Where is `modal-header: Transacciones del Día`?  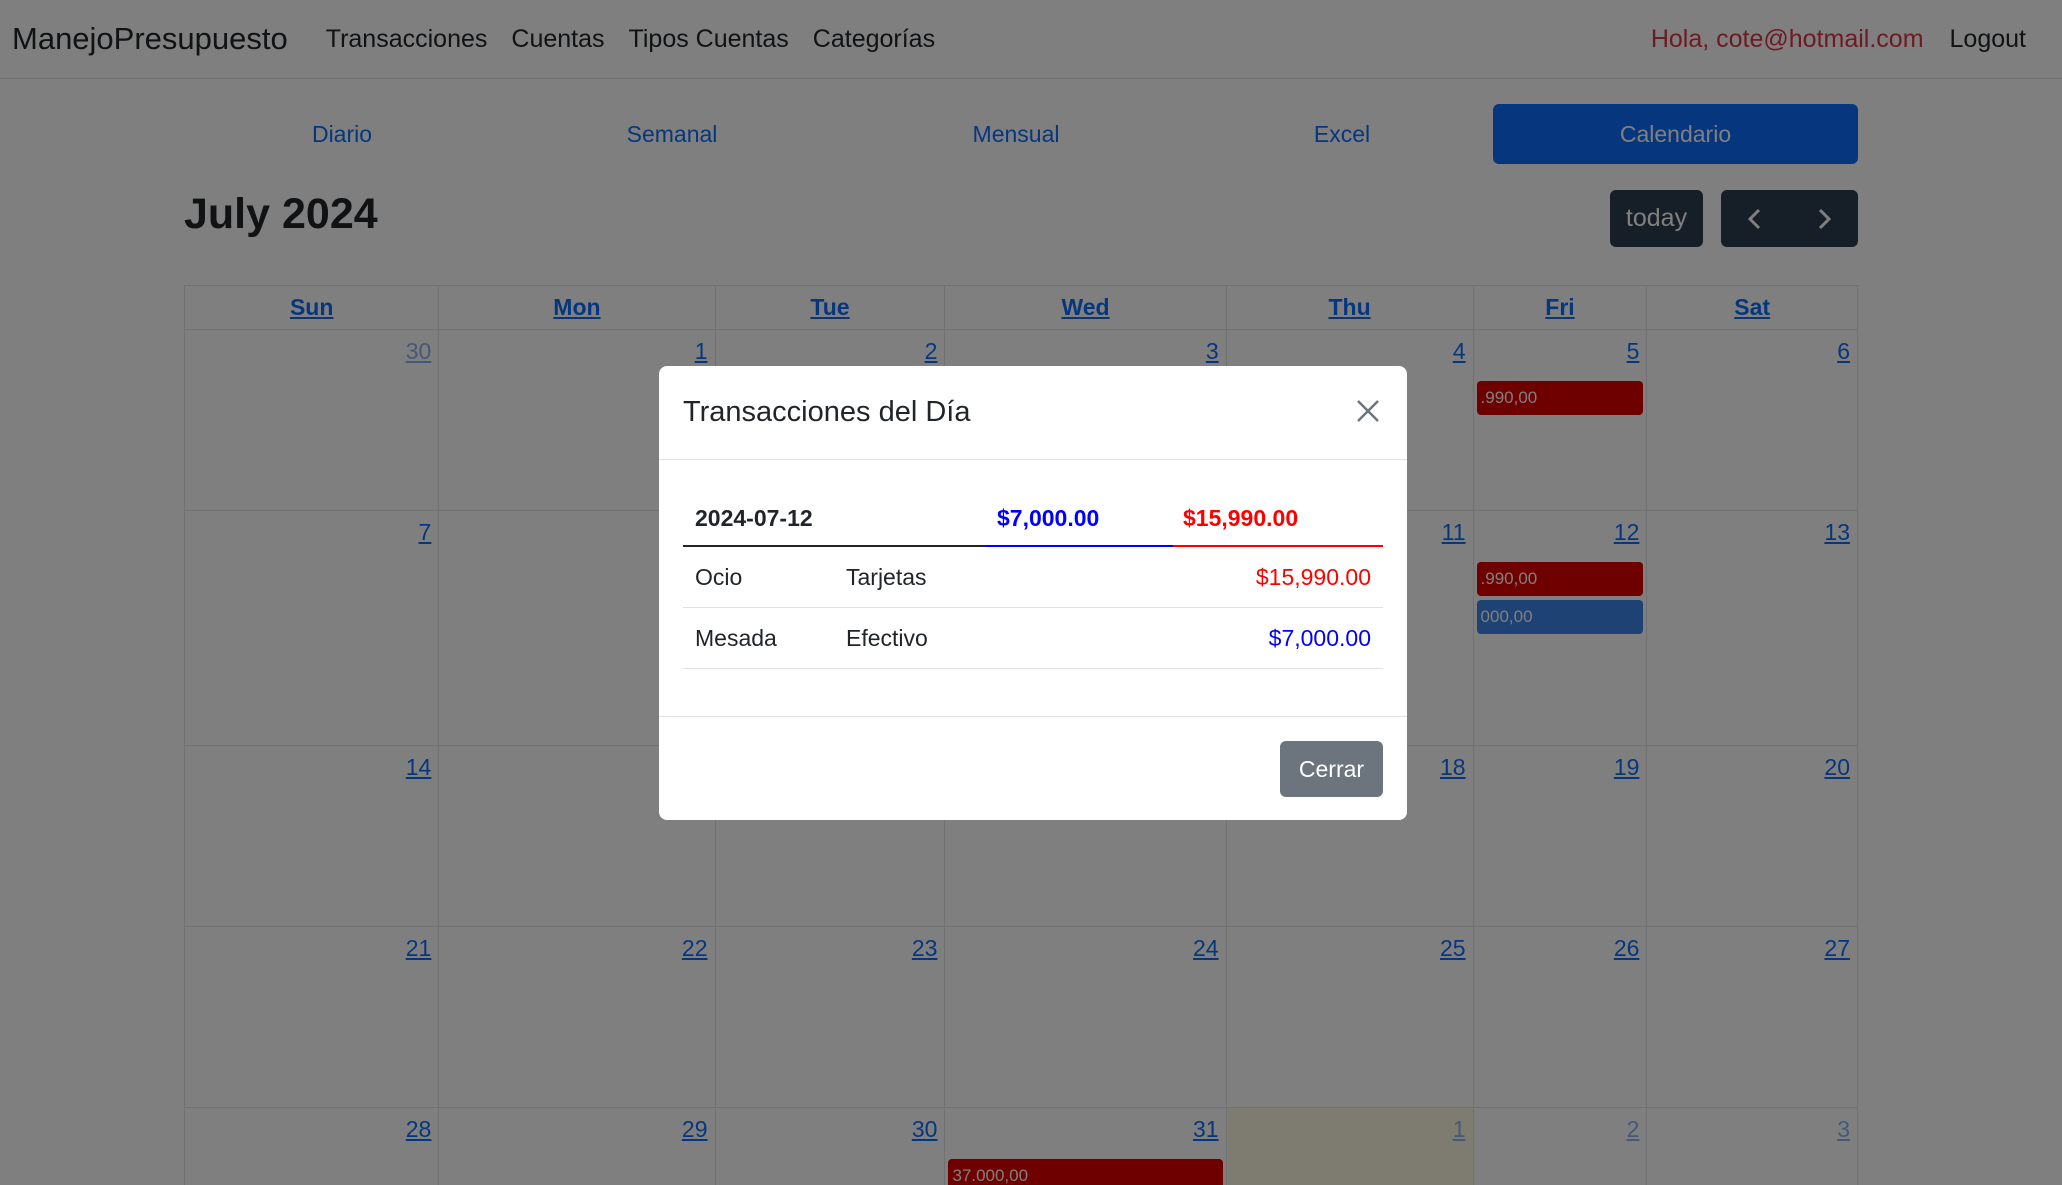
modal-header: Transacciones del Día is located at coordinates (1033, 413).